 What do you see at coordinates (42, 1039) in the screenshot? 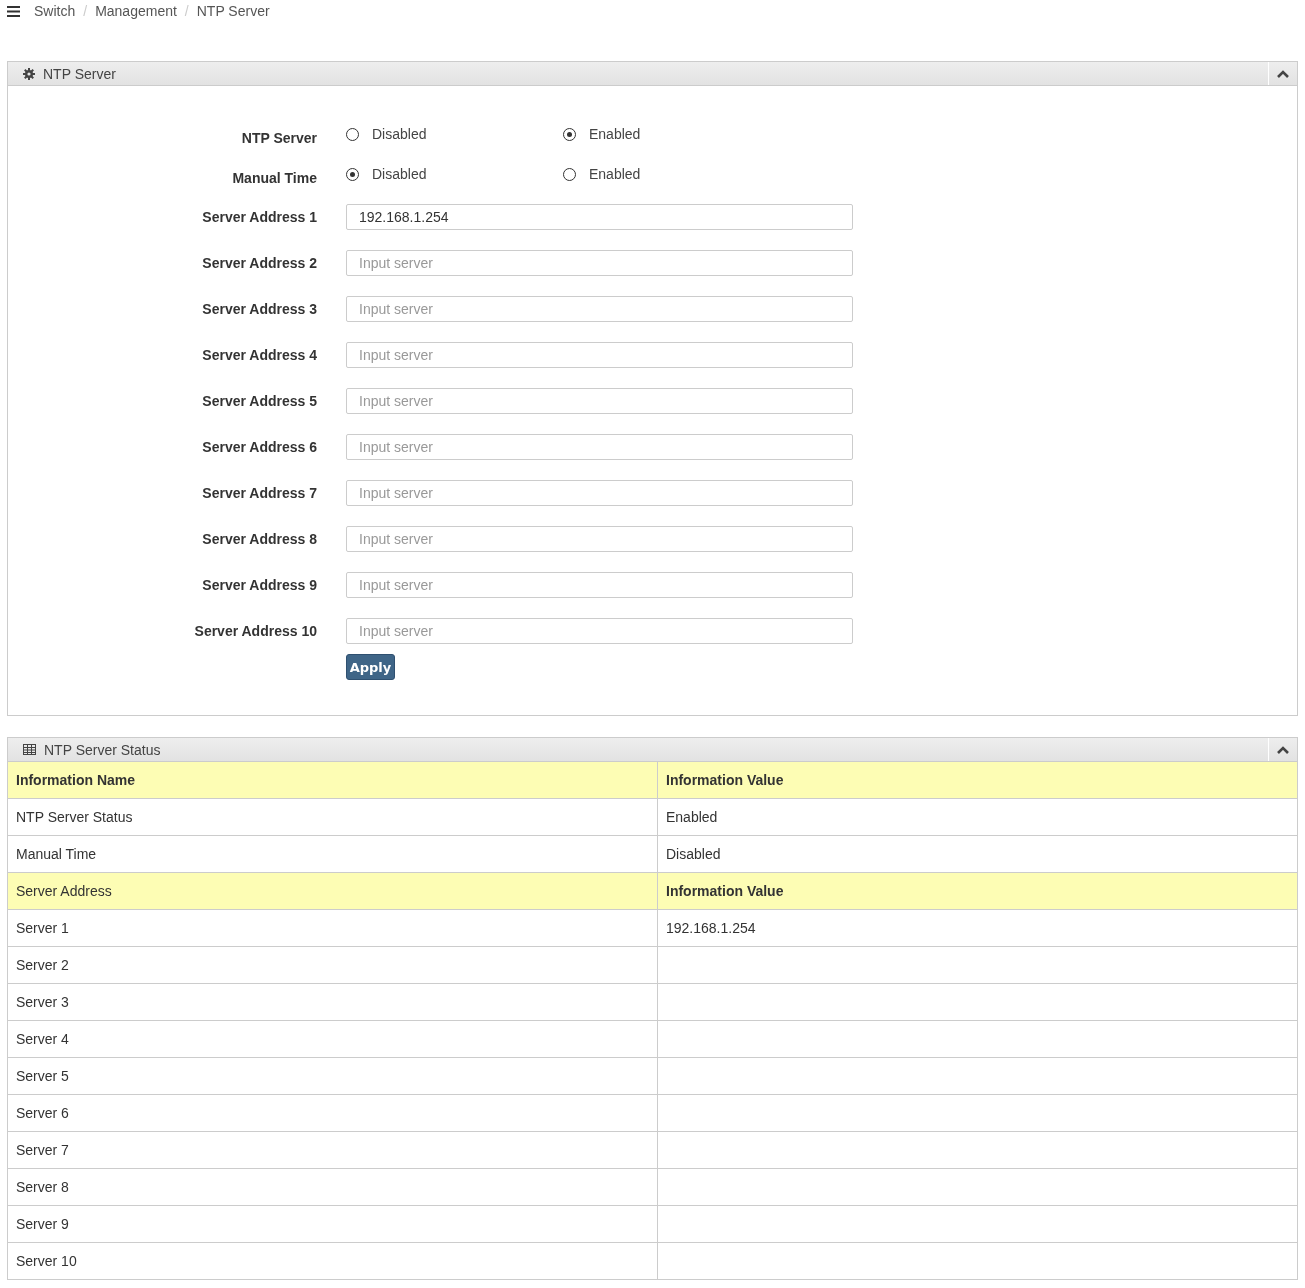
I see `table-cell-text: Server 4` at bounding box center [42, 1039].